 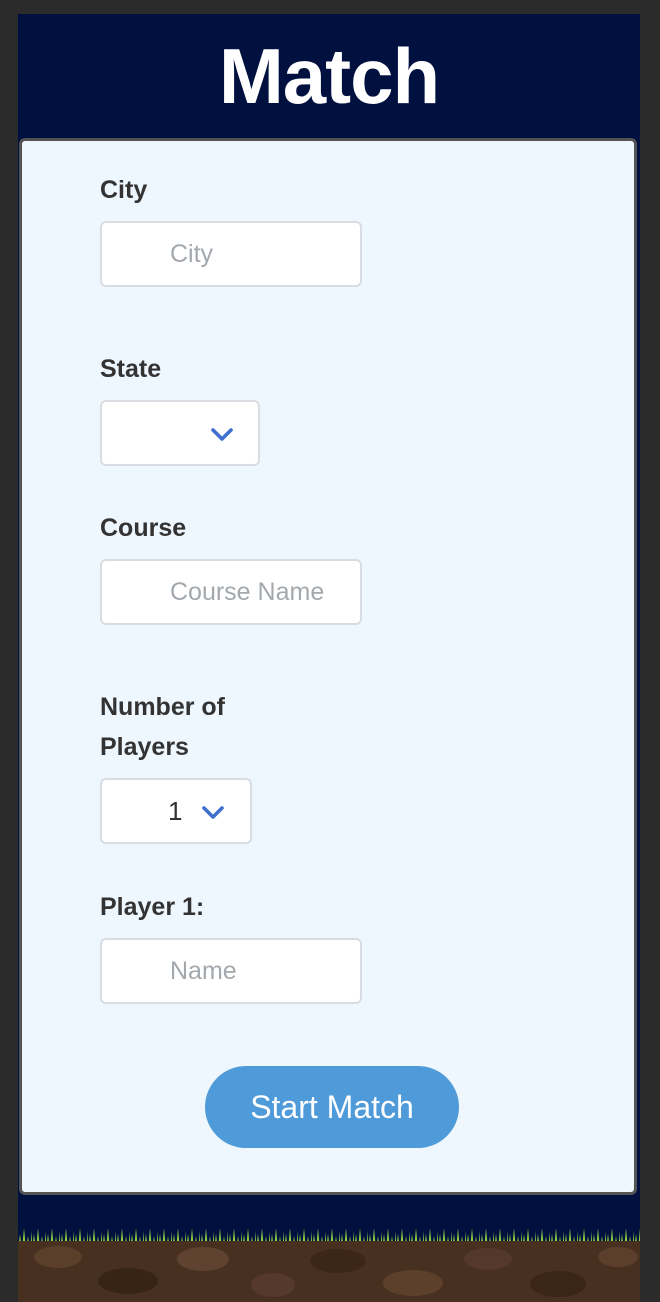 I want to click on city-label: City, so click(x=124, y=190).